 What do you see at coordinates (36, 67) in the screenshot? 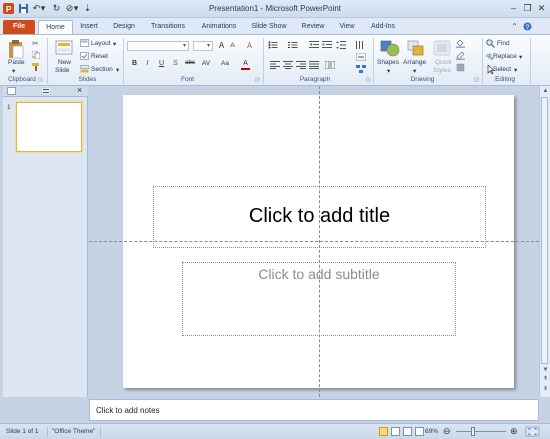
I see `format-painter-icon` at bounding box center [36, 67].